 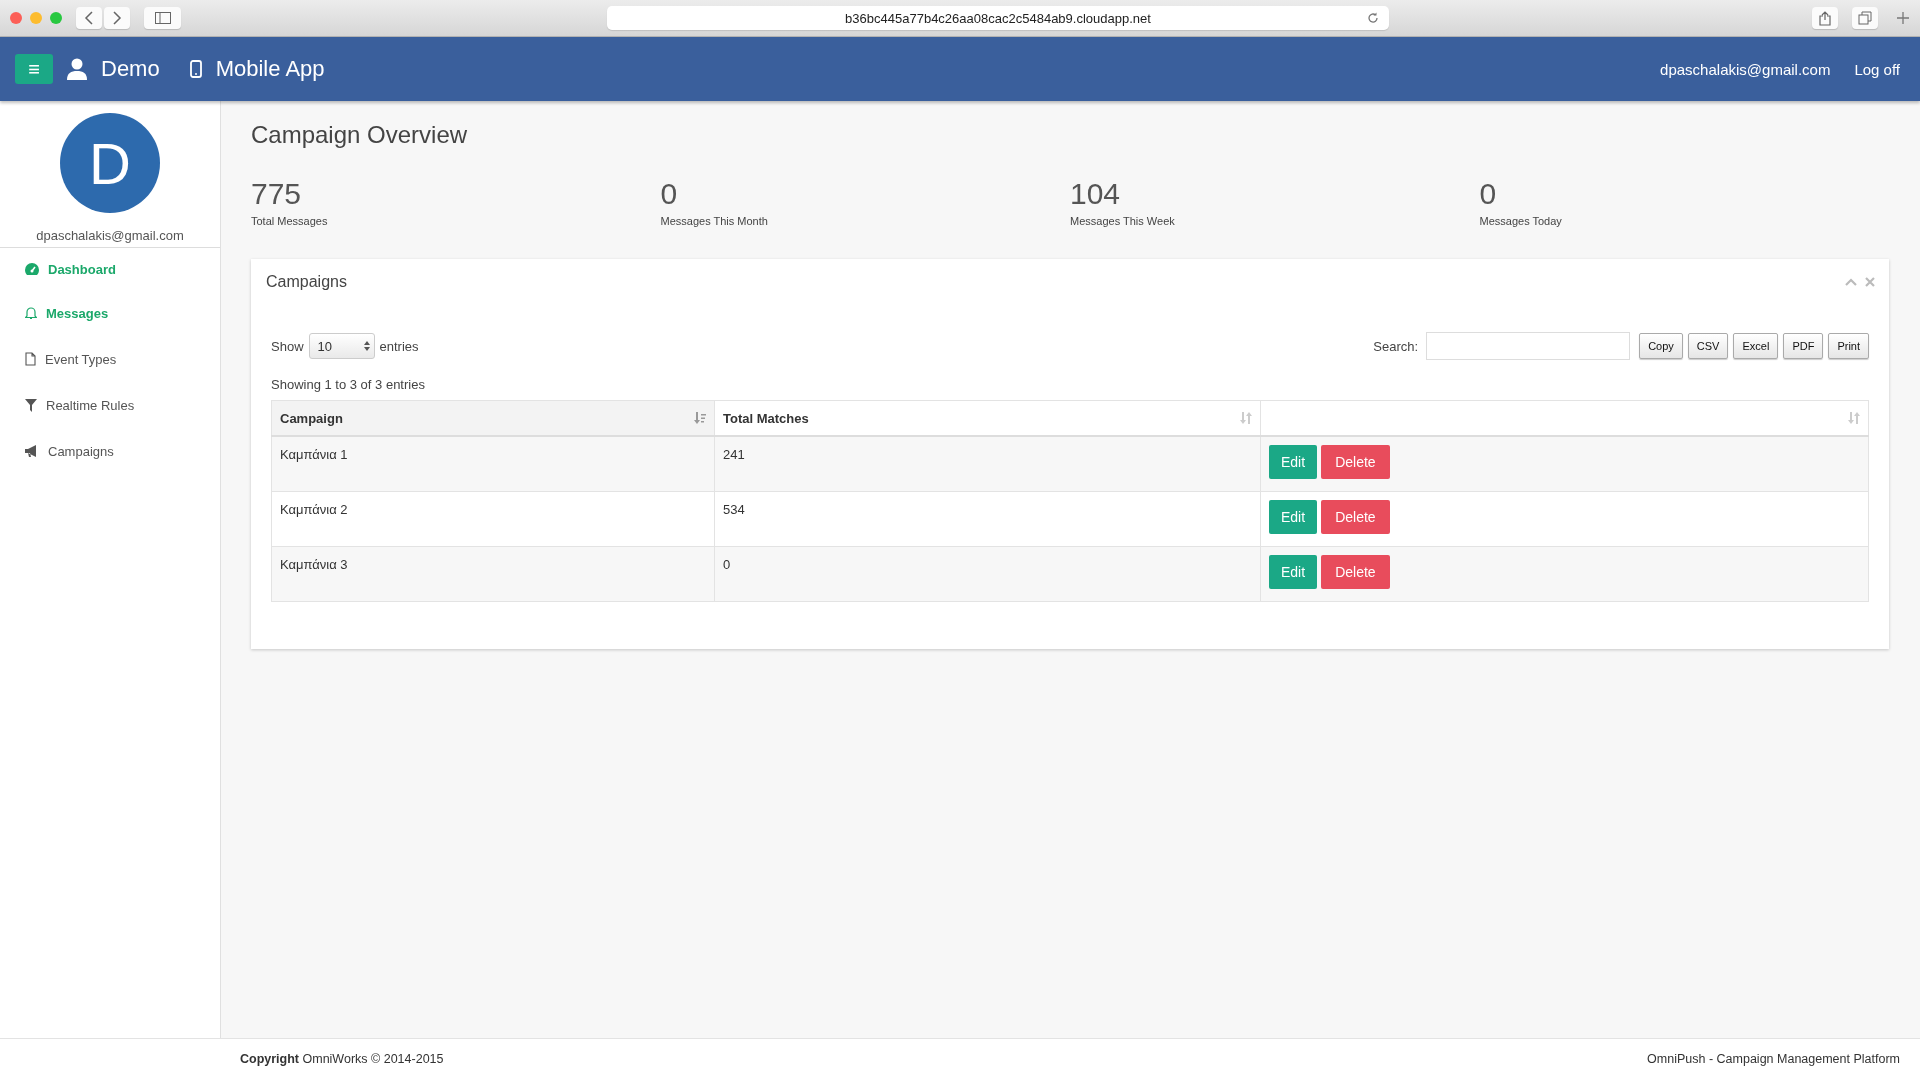 What do you see at coordinates (700, 418) in the screenshot?
I see `sort-descending-icon` at bounding box center [700, 418].